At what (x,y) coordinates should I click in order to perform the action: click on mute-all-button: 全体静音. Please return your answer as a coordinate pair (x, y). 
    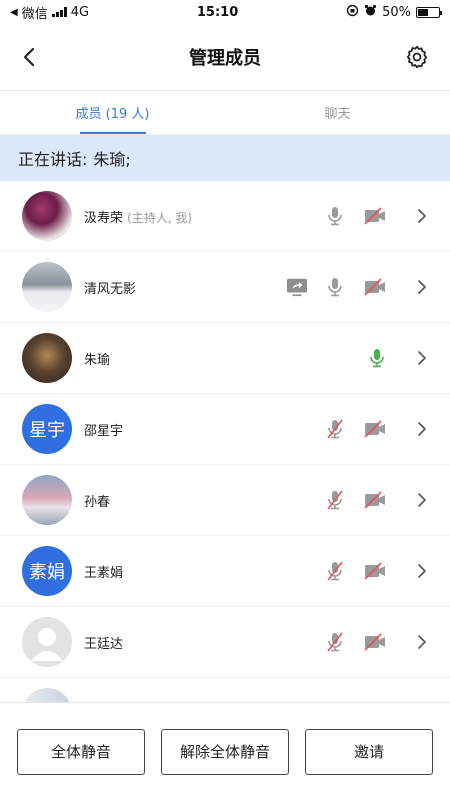
    Looking at the image, I should click on (81, 751).